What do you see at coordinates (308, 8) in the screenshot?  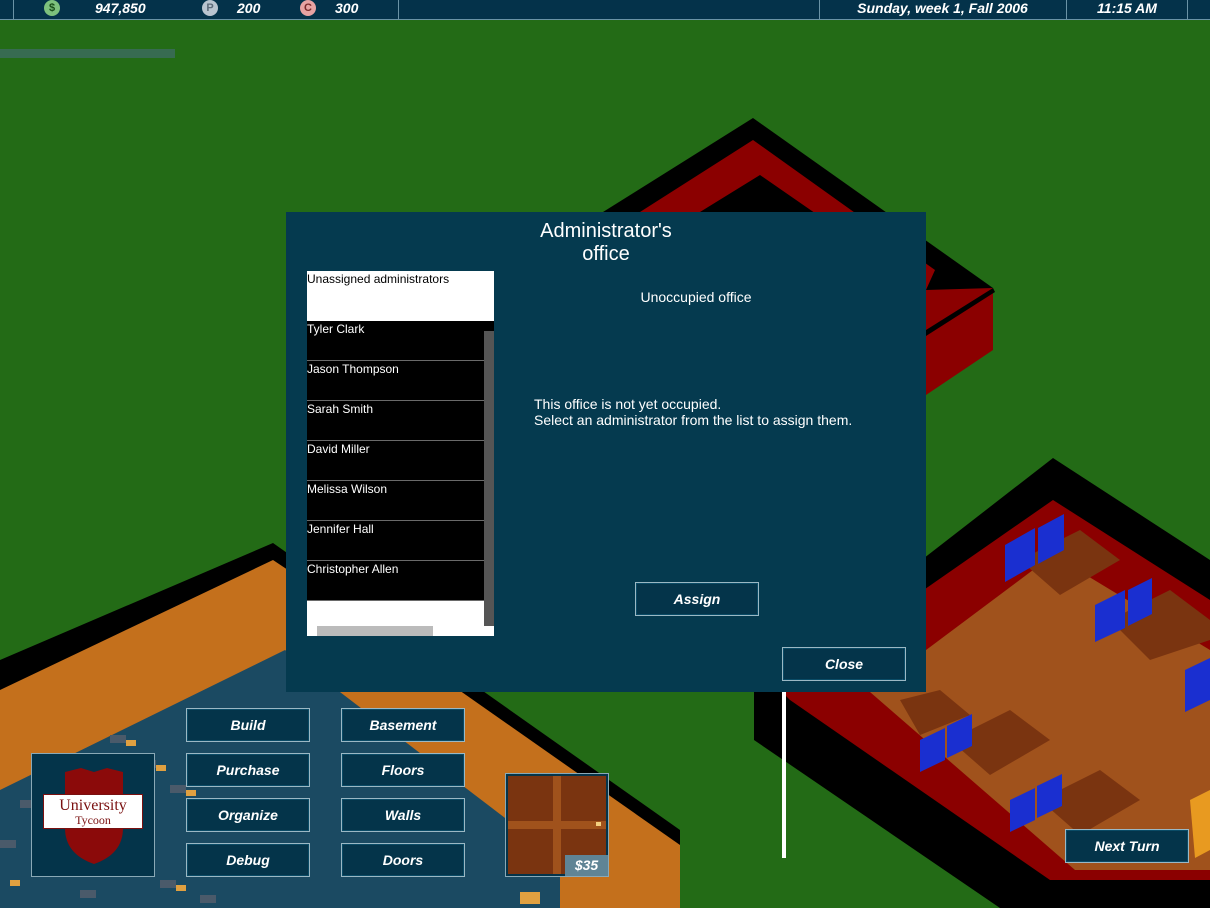 I see `credits-icon: C` at bounding box center [308, 8].